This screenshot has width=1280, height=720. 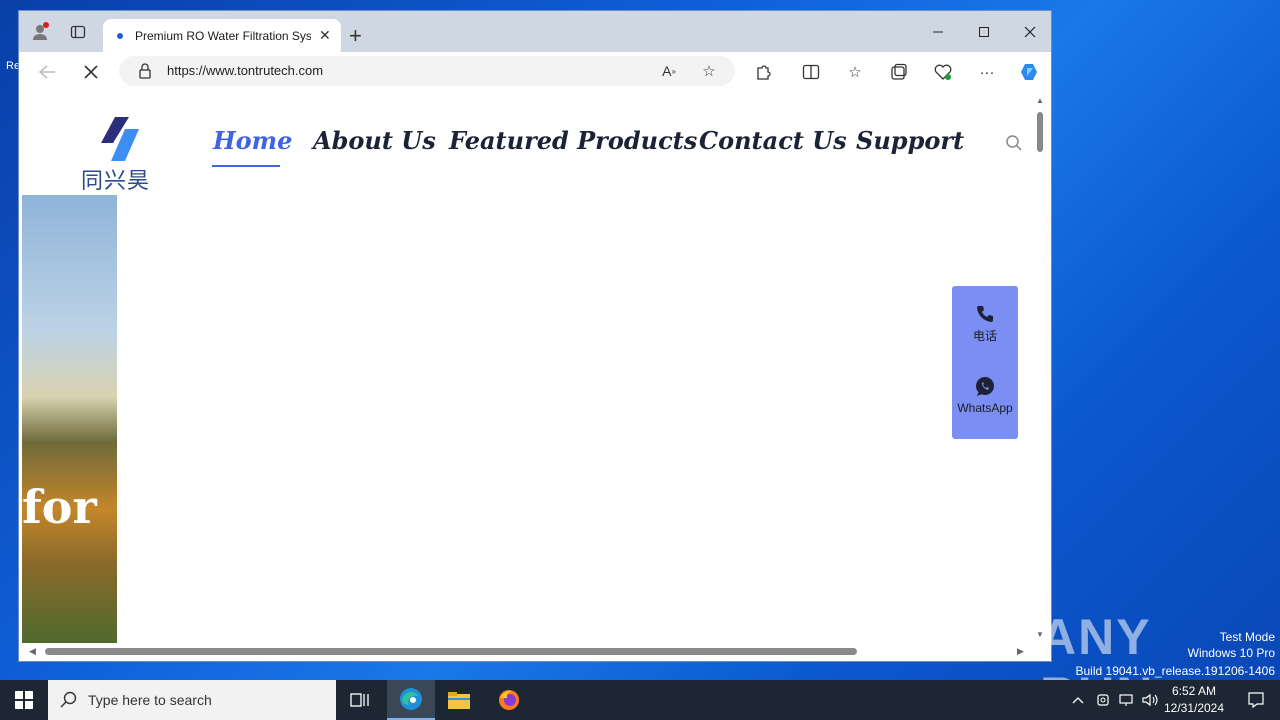 I want to click on active-tab: Premium RO Water Filtration Sys ✕, so click(x=222, y=35).